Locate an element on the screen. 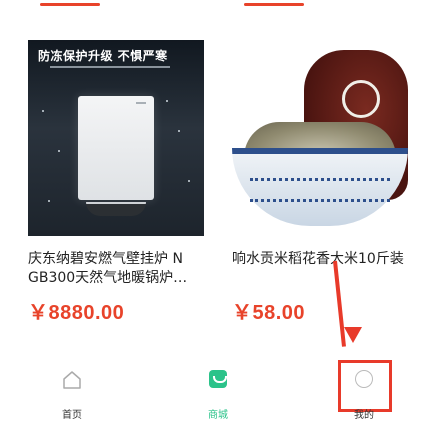  product-banner-text: 防冻保护升级 不惧严寒 is located at coordinates (103, 56).